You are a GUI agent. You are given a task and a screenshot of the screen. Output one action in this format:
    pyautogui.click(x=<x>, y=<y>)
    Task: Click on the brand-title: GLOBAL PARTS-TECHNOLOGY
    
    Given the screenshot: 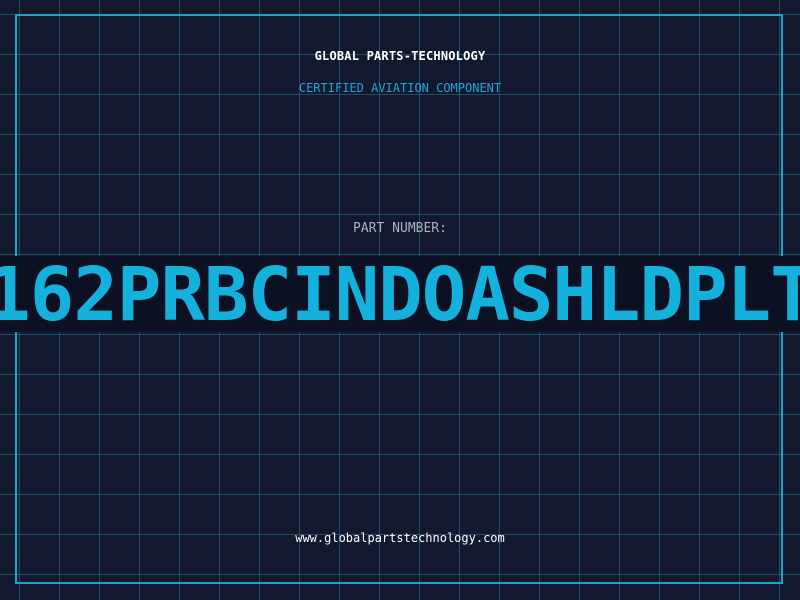 What is the action you would take?
    pyautogui.click(x=400, y=56)
    